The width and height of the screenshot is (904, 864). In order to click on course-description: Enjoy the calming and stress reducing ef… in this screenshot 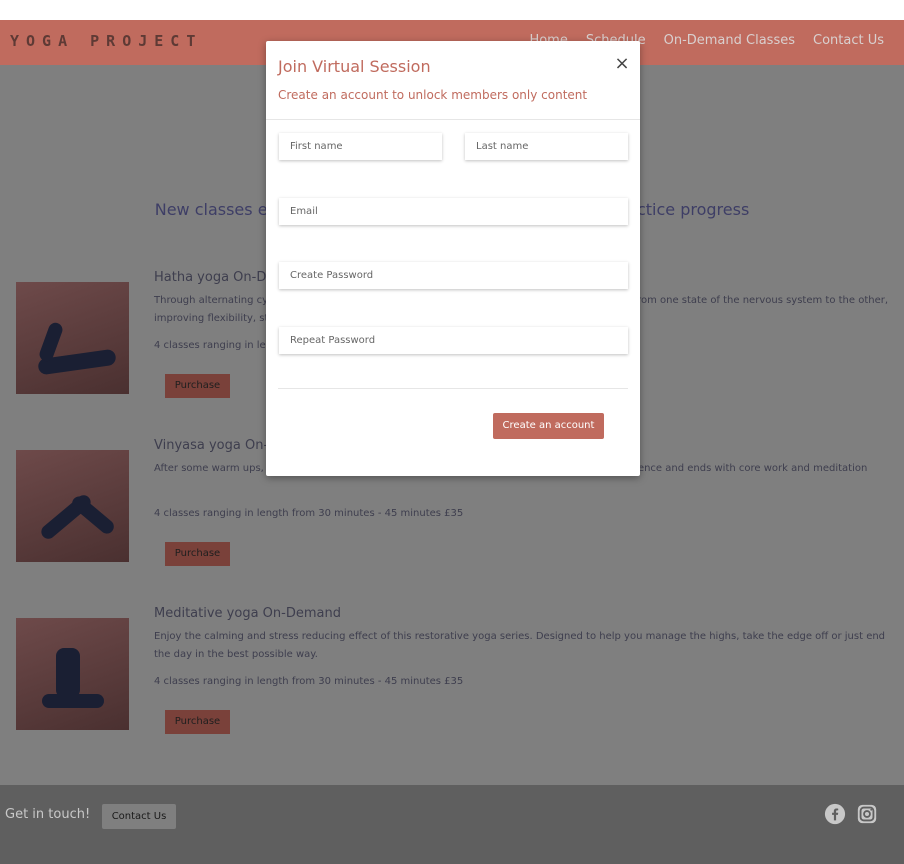, I will do `click(520, 645)`.